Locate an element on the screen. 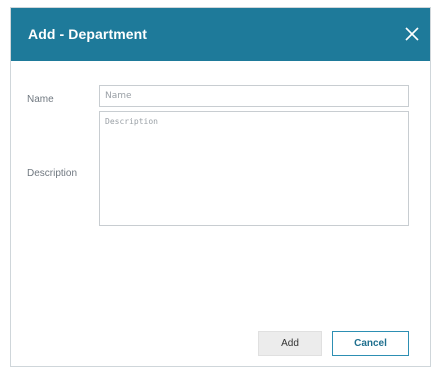 This screenshot has height=370, width=433. close-icon is located at coordinates (412, 34).